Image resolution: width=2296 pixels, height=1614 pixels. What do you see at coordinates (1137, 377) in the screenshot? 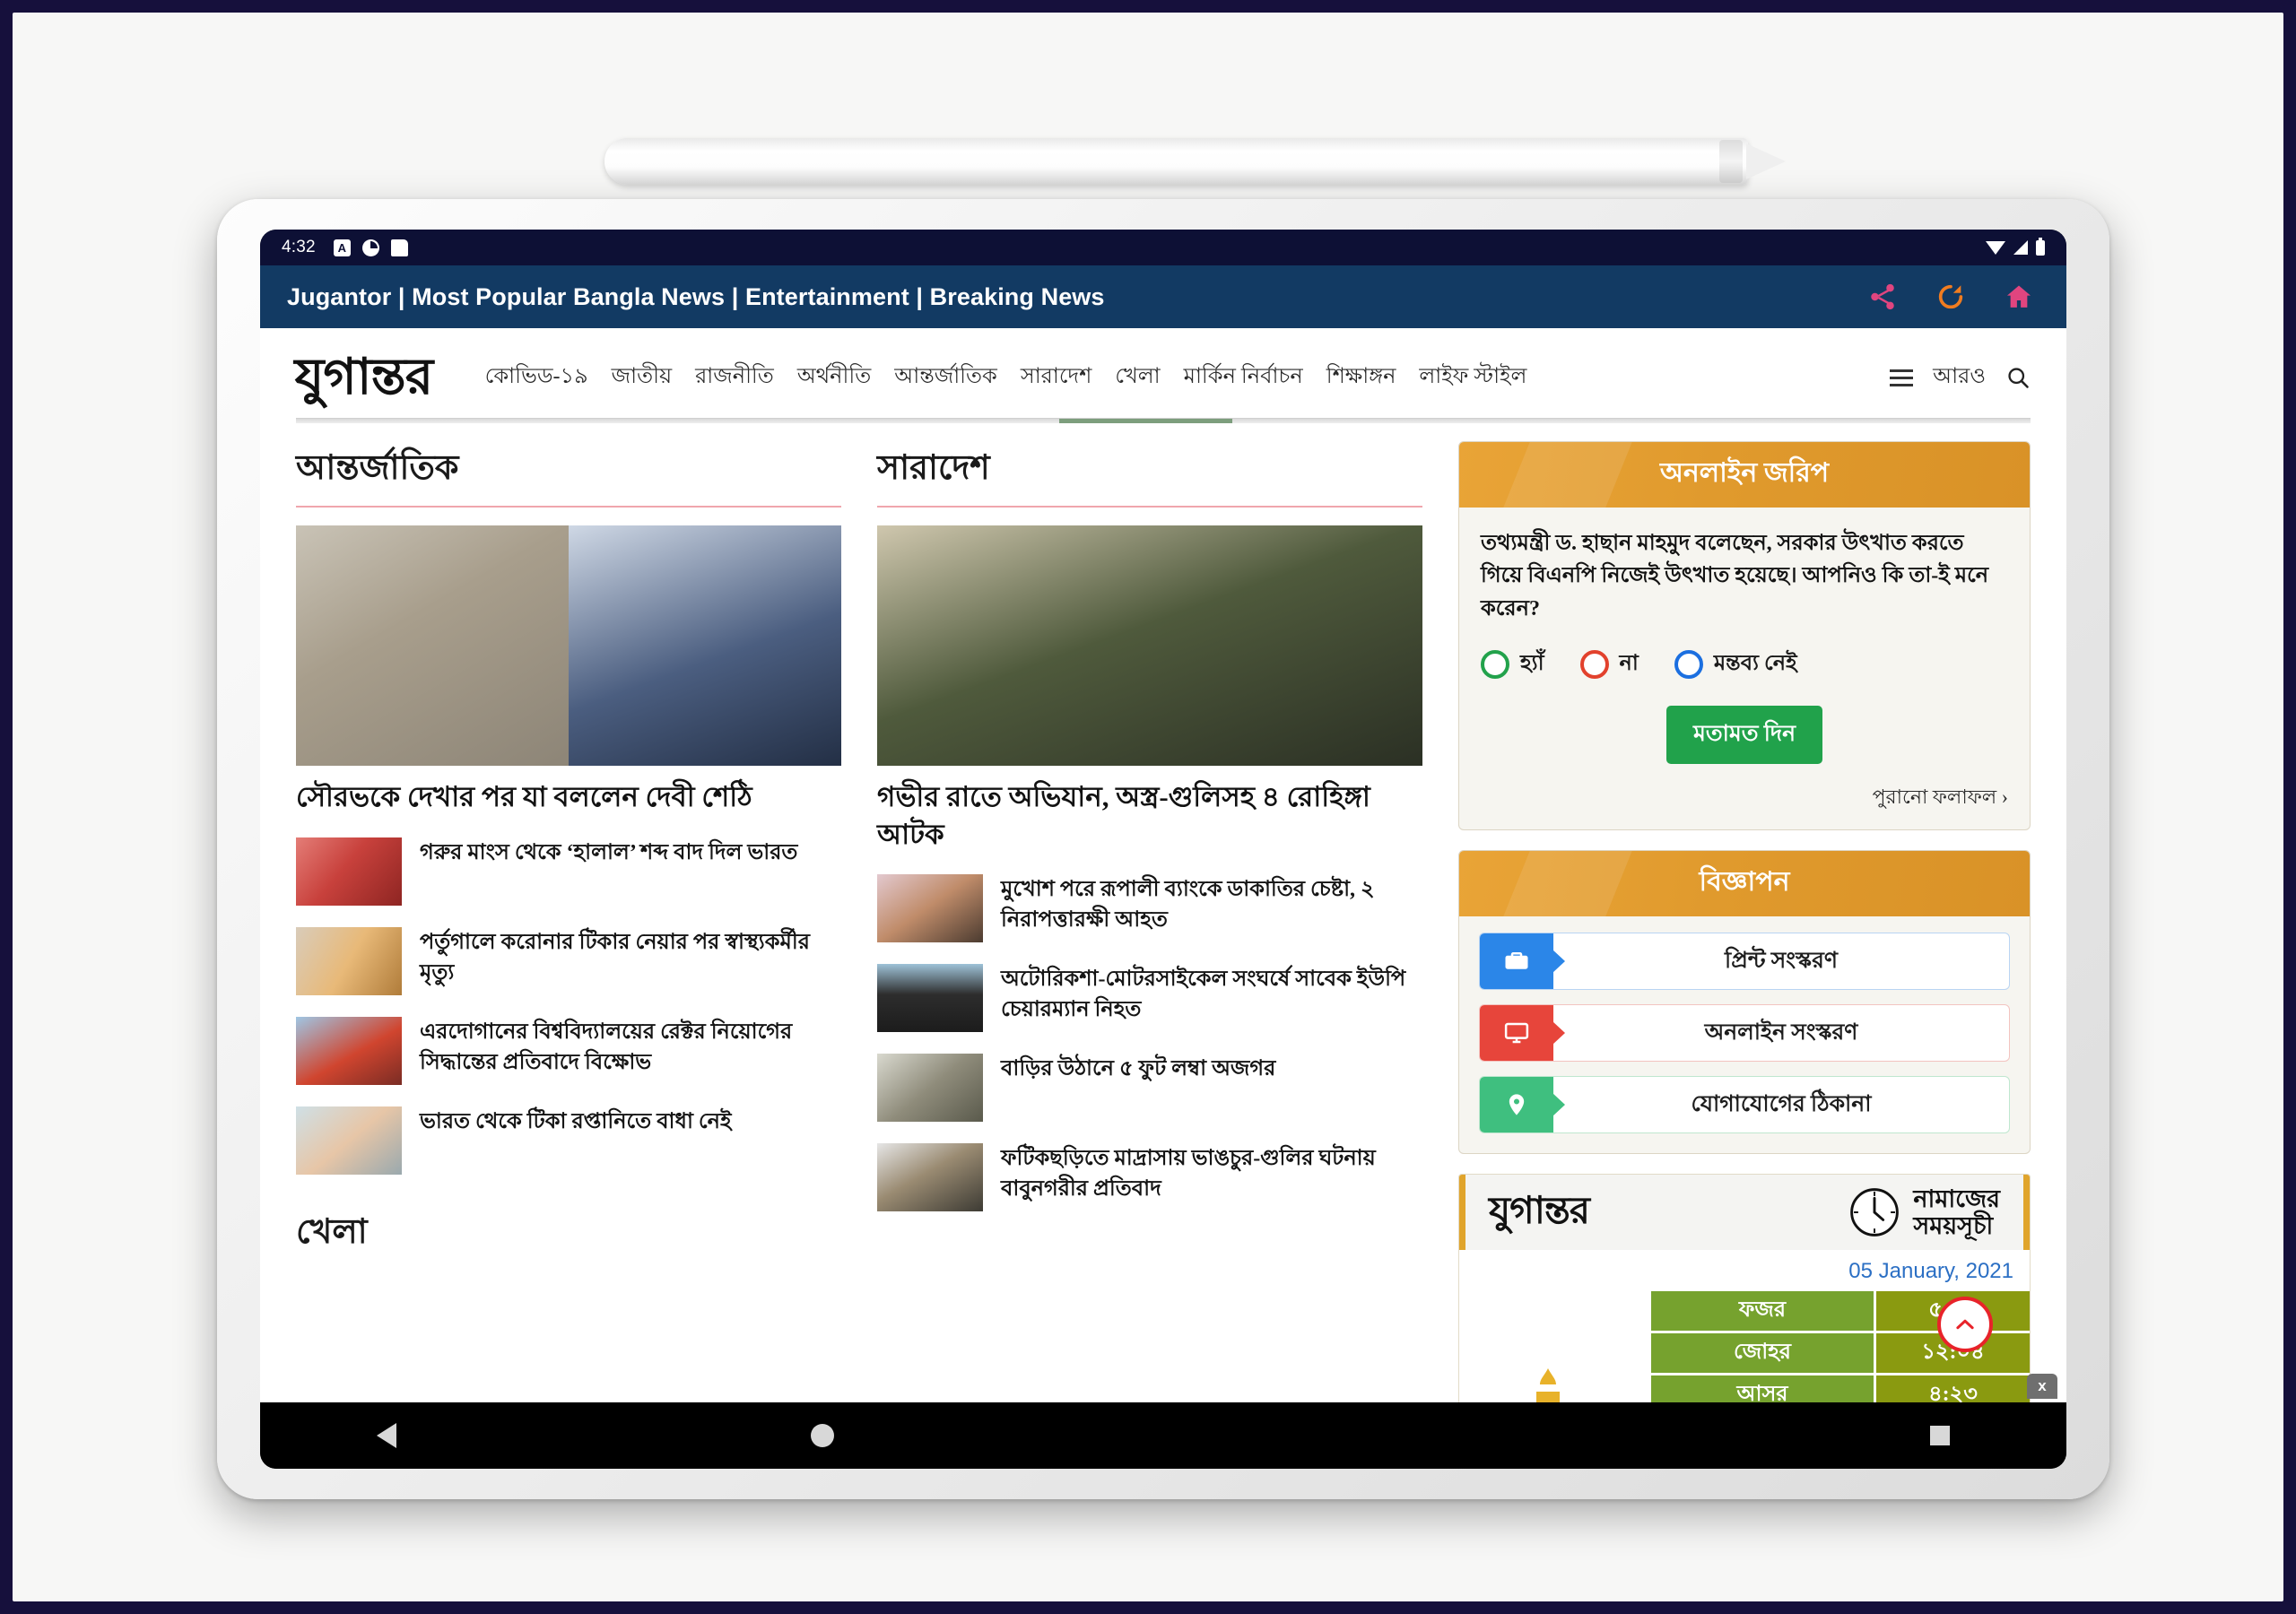
I see `nav-item-sports: খেলা` at bounding box center [1137, 377].